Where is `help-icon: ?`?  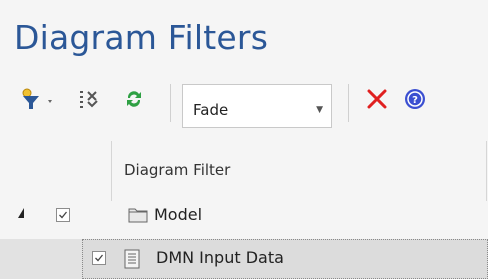 help-icon: ? is located at coordinates (415, 101).